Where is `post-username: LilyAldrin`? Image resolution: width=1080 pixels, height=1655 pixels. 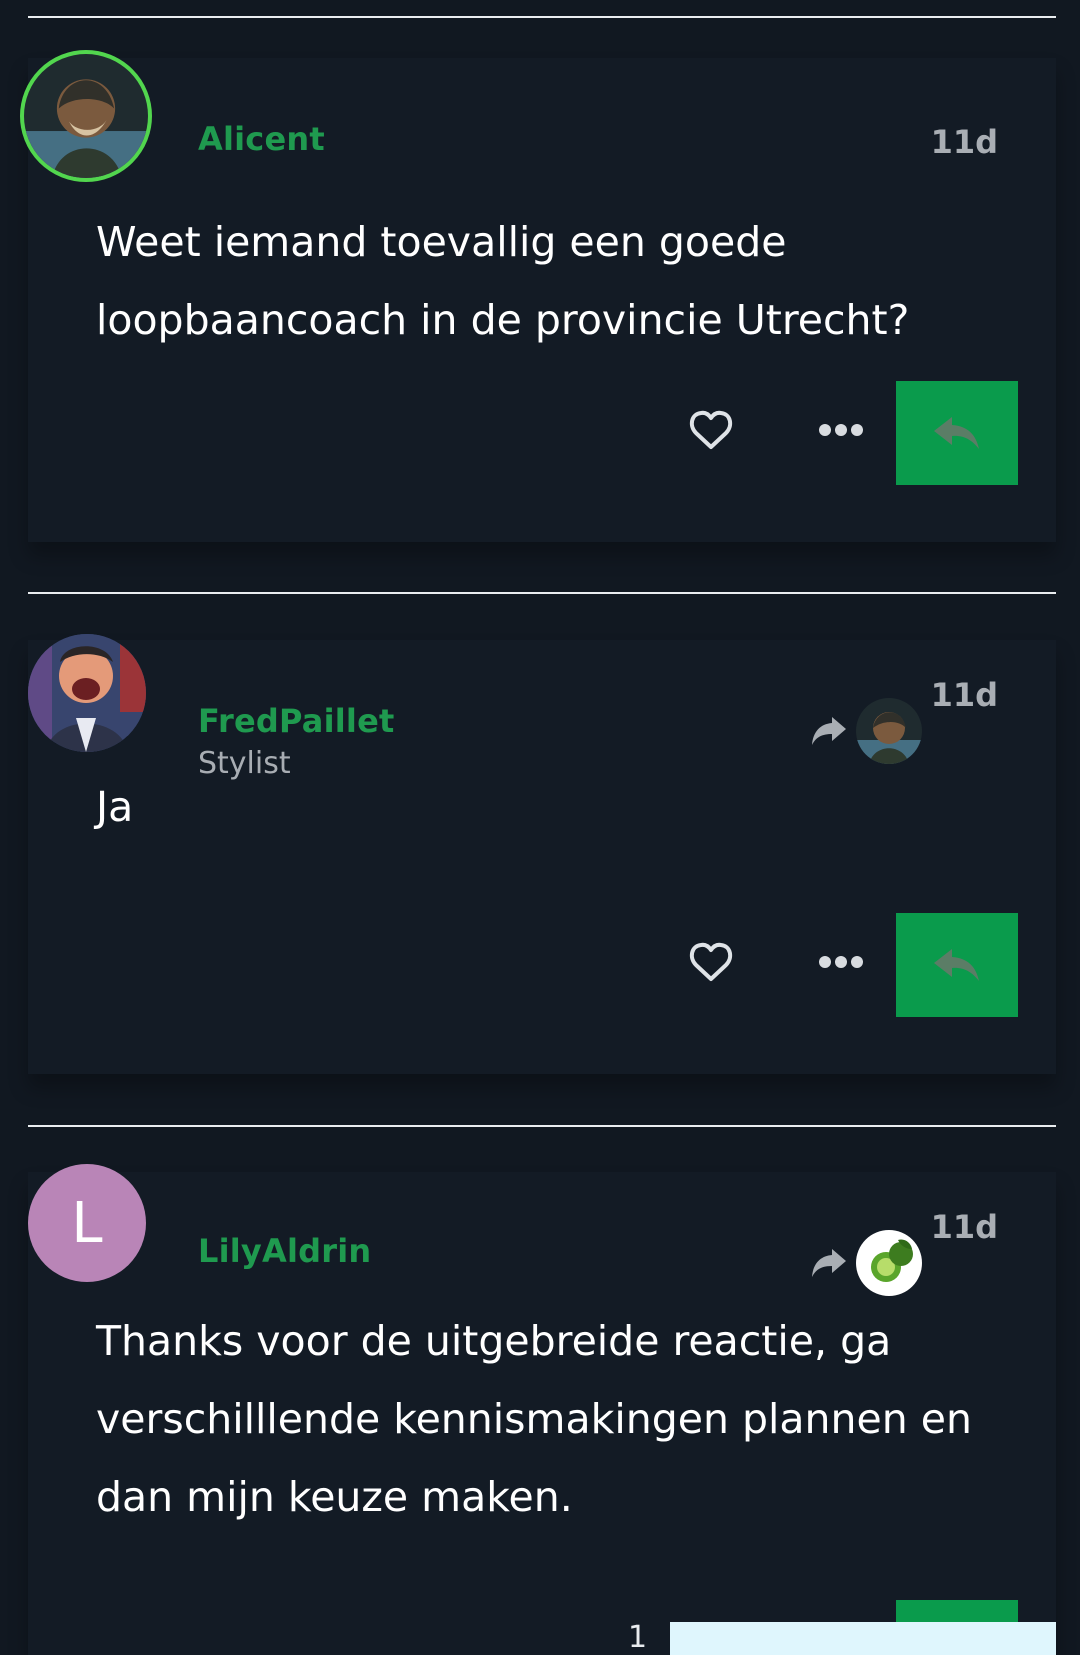 post-username: LilyAldrin is located at coordinates (284, 1251).